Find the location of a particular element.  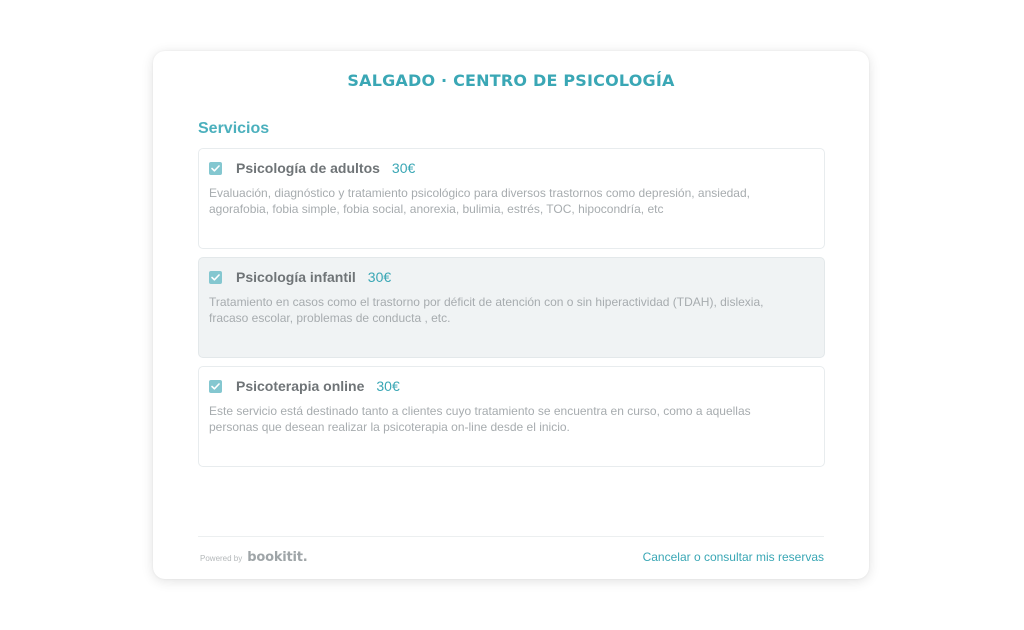

service-head: Psicoterapia online 30€ is located at coordinates (304, 386).